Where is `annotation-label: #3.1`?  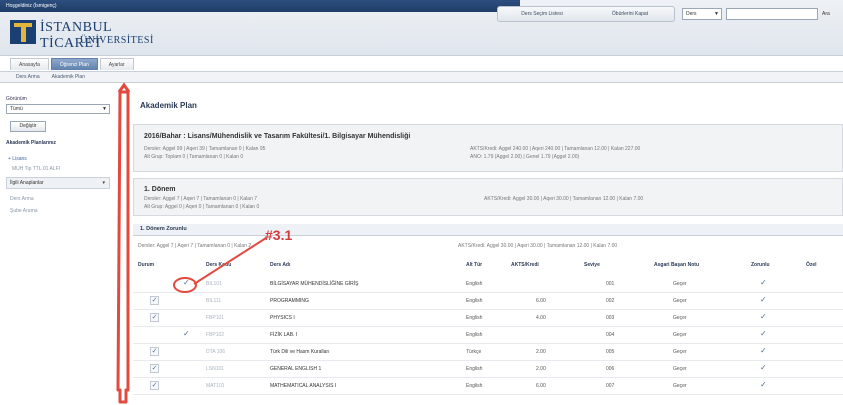 annotation-label: #3.1 is located at coordinates (279, 235).